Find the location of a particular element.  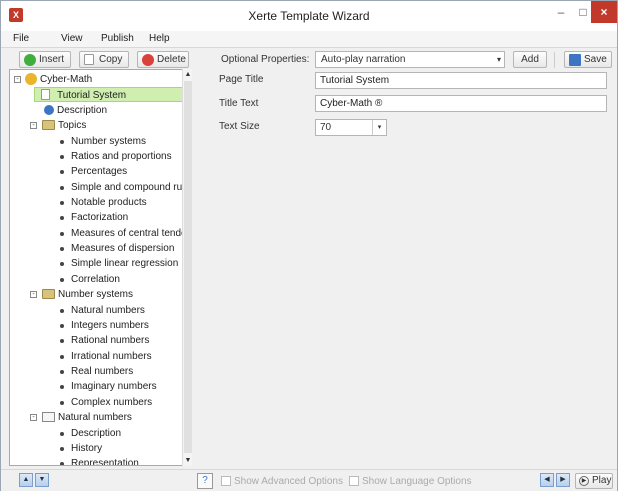

scroll-down-icon: ▼ is located at coordinates (188, 460).